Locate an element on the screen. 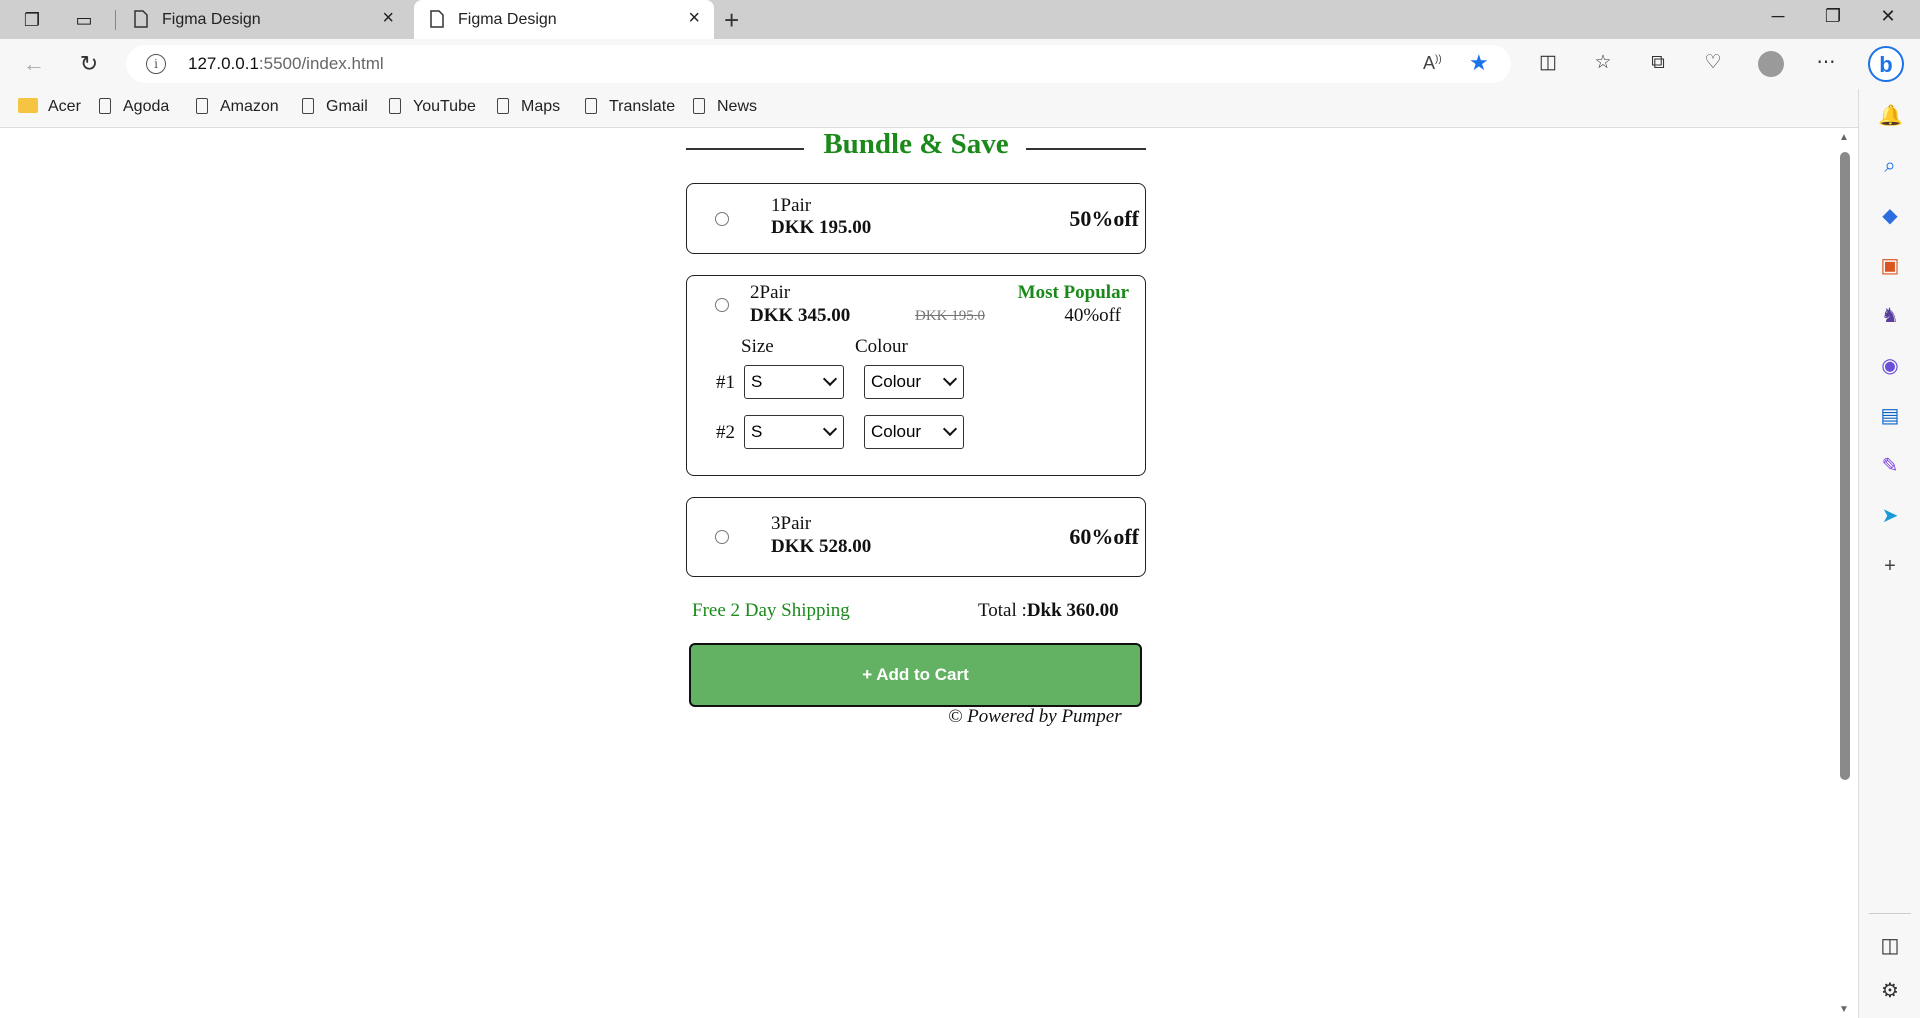 The height and width of the screenshot is (1018, 1920). edge-sidebar: 🔔 ⌕ ◆ ▣ ♞ ◉ ▤ ✎ ➤ + ◫ ⚙ is located at coordinates (1889, 553).